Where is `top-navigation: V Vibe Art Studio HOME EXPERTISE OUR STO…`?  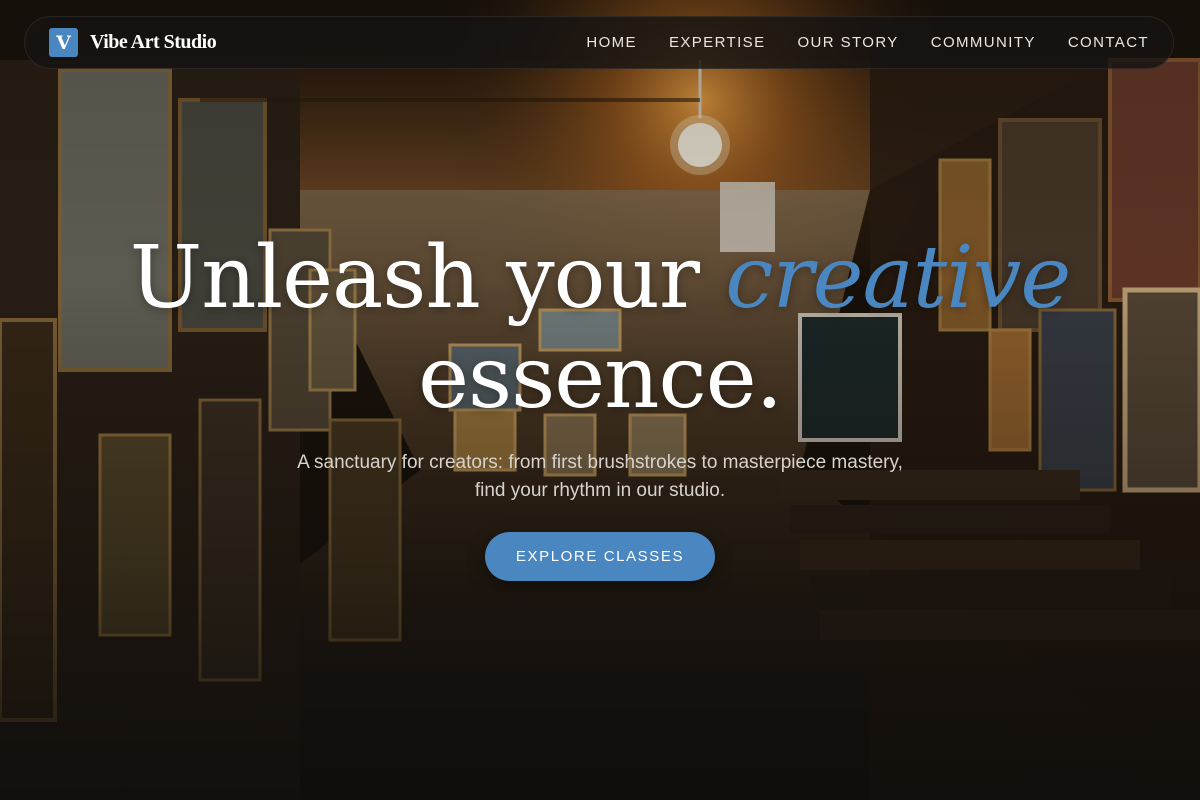 top-navigation: V Vibe Art Studio HOME EXPERTISE OUR STO… is located at coordinates (599, 42).